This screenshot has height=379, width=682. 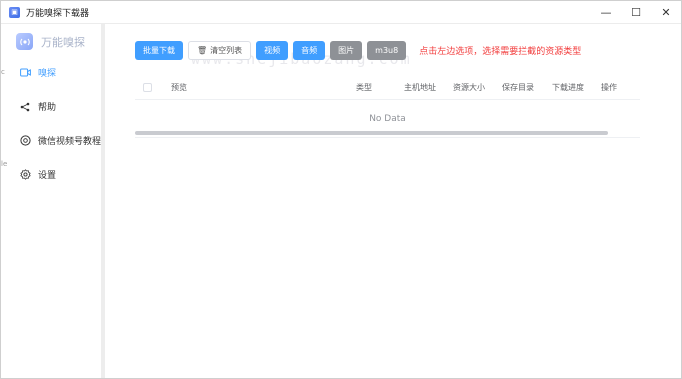 What do you see at coordinates (387, 87) in the screenshot?
I see `table-header: 预览 类型 主机地址 资源大小 保存目录 下载进度 操作` at bounding box center [387, 87].